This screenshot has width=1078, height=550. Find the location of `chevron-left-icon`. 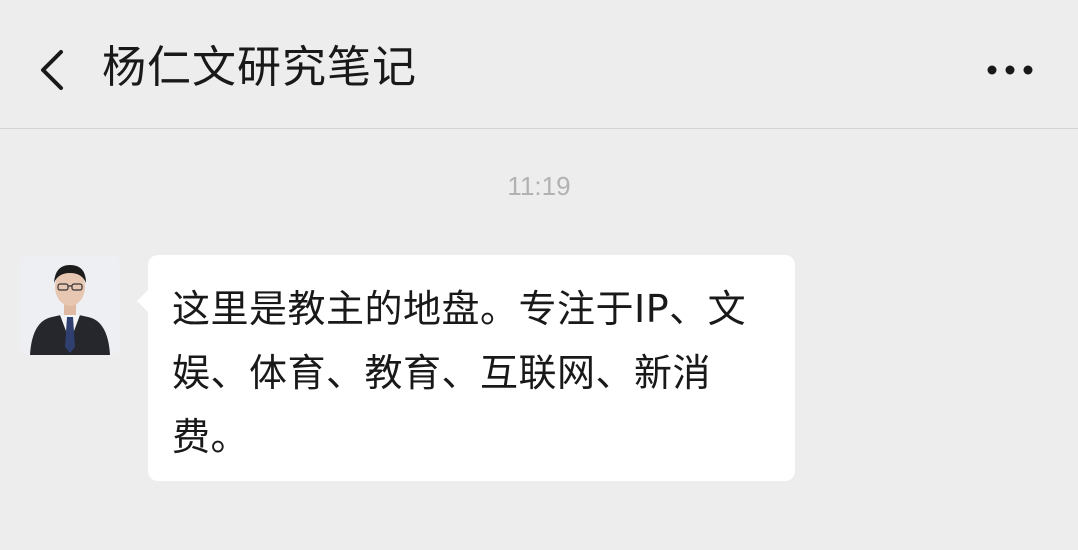

chevron-left-icon is located at coordinates (52, 70).